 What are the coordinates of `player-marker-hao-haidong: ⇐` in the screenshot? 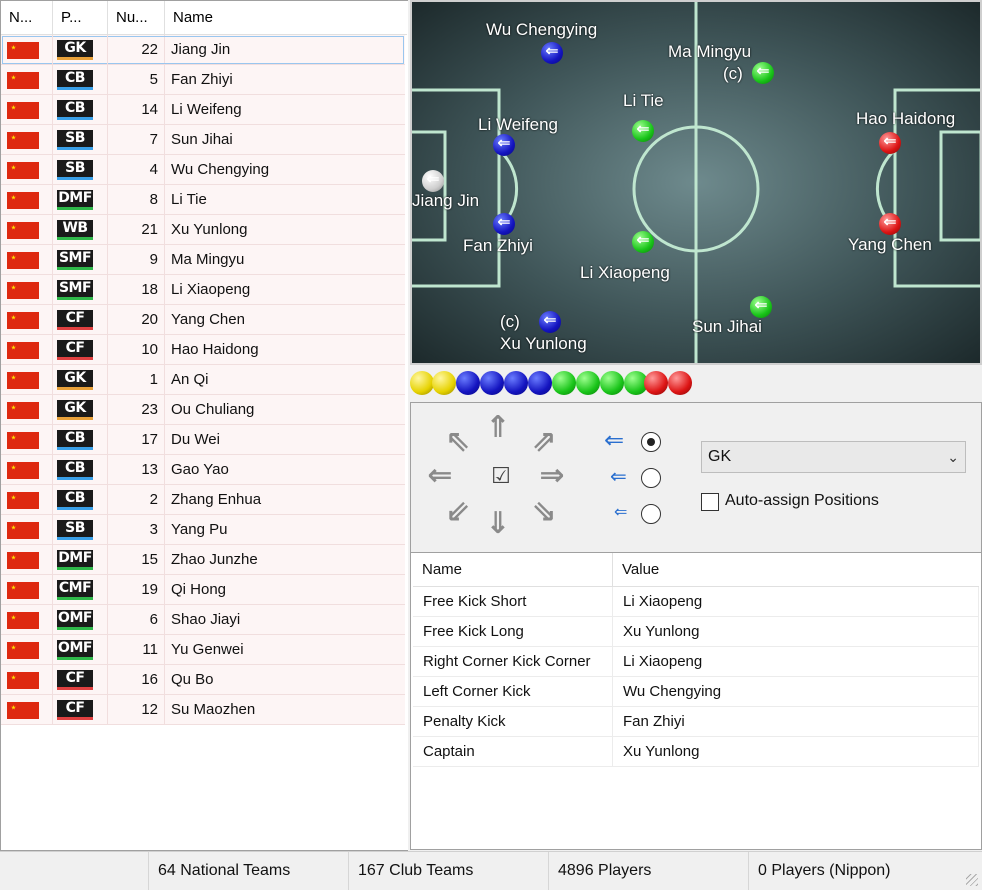 It's located at (890, 143).